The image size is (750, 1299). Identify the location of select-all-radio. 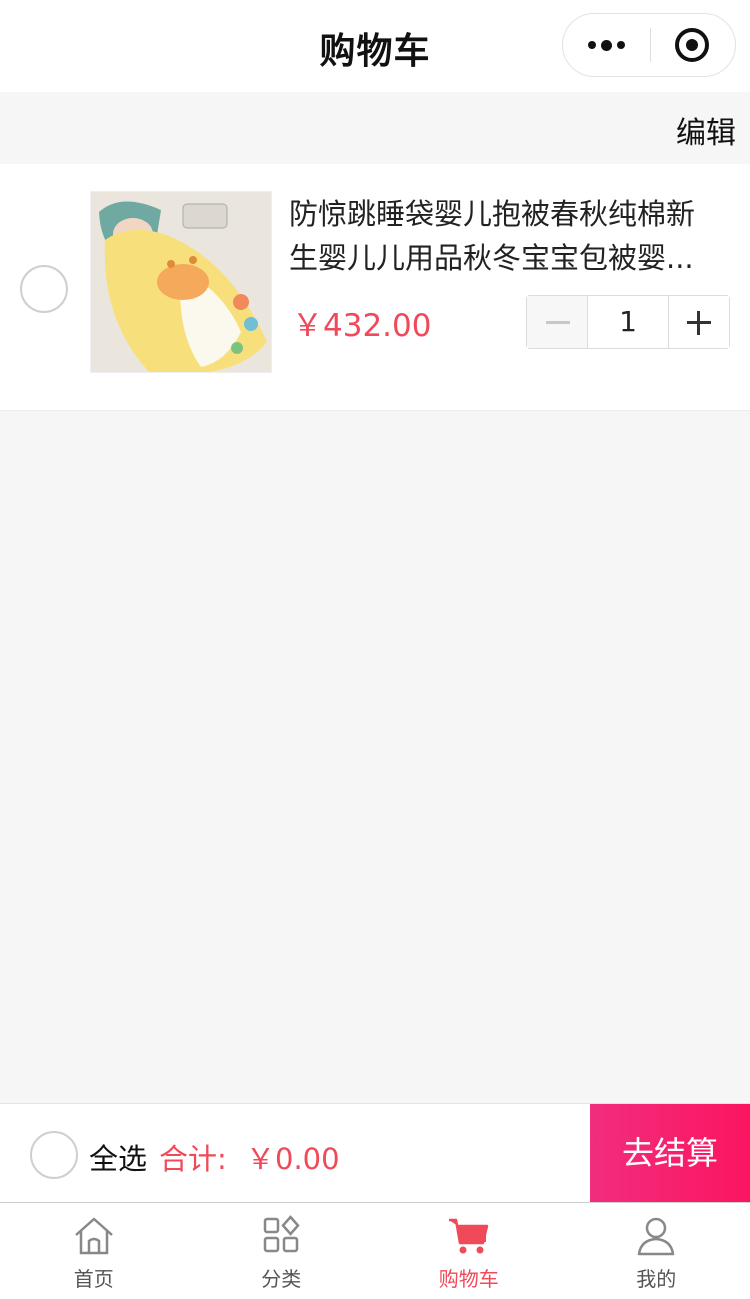
(54, 1155).